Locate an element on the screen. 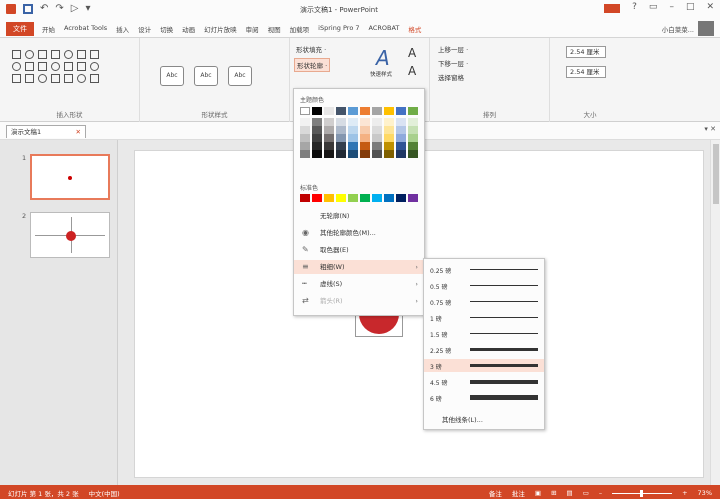 This screenshot has width=720, height=499. style-preset-2: Abc is located at coordinates (206, 76).